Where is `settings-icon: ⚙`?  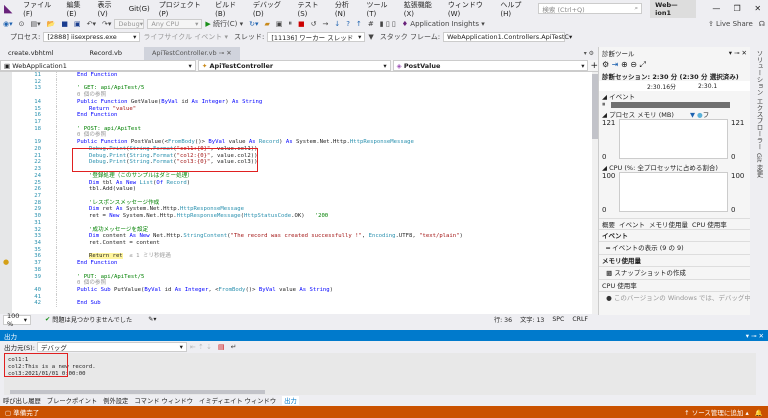 settings-icon: ⚙ is located at coordinates (605, 64).